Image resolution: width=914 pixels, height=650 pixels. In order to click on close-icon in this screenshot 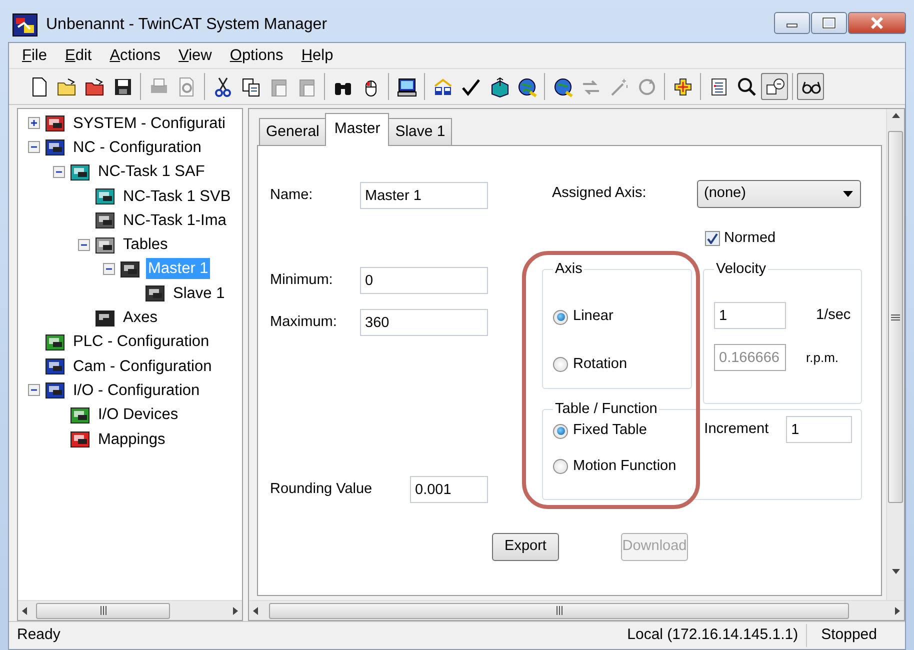, I will do `click(877, 23)`.